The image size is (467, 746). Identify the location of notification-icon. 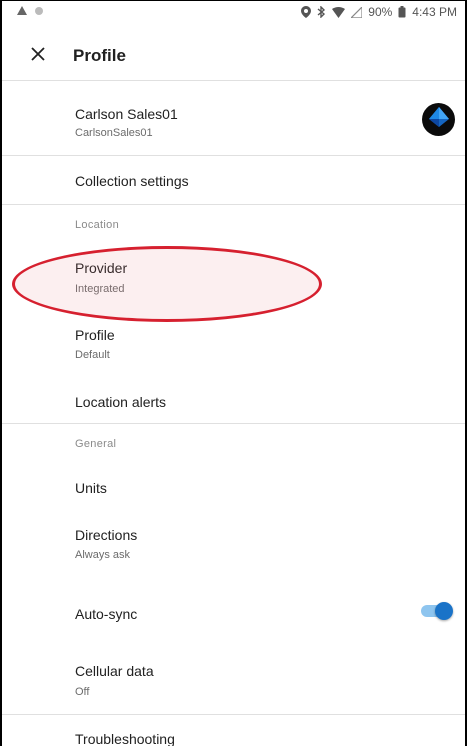
(22, 12).